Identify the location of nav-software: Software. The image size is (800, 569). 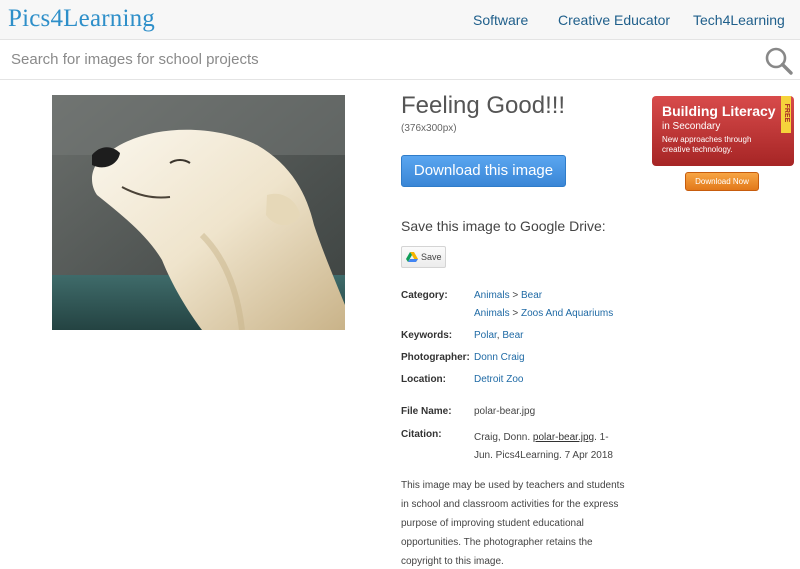
(500, 20).